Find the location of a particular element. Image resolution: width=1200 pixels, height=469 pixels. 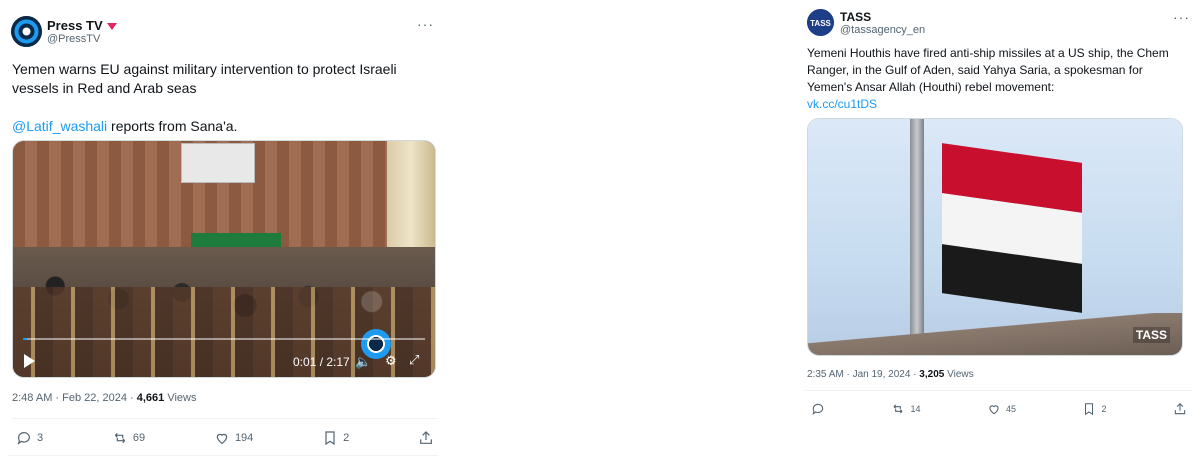

svg-text: TASS is located at coordinates (820, 23).